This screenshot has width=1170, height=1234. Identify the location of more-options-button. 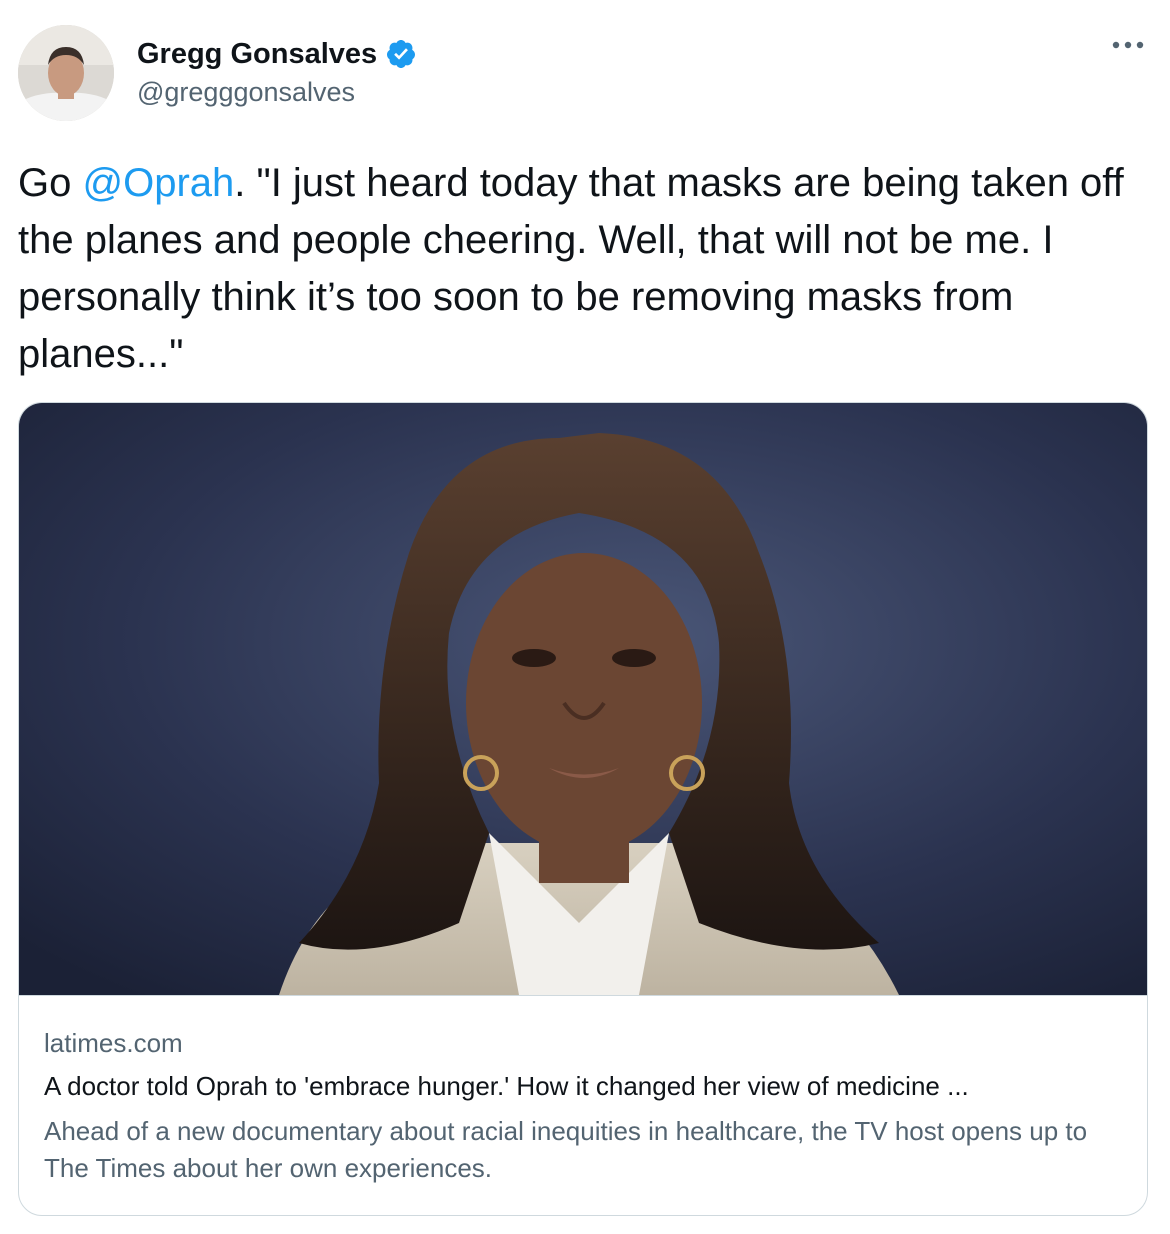
(1128, 45).